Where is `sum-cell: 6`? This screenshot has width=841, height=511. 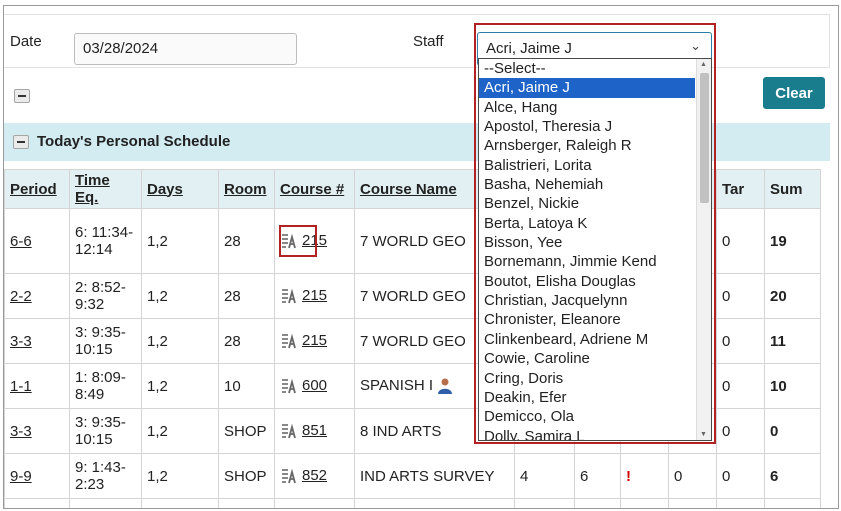 sum-cell: 6 is located at coordinates (792, 476).